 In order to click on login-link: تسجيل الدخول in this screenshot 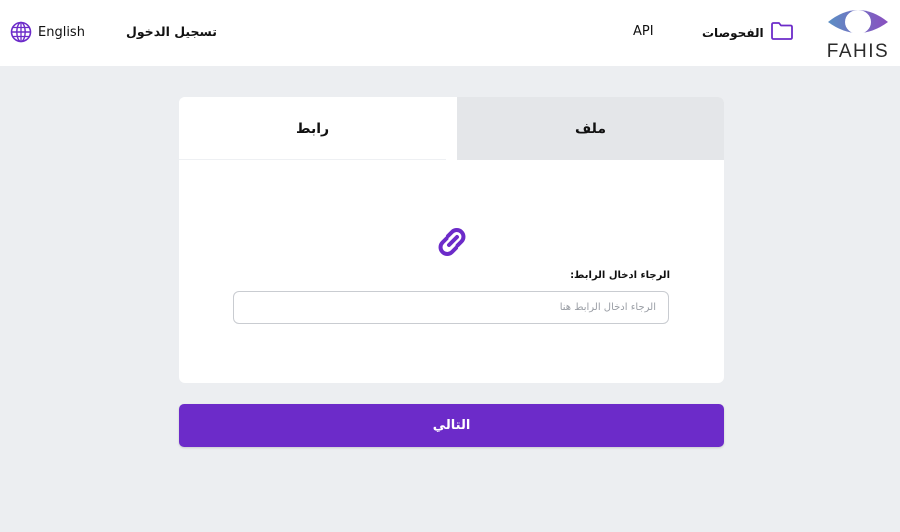, I will do `click(171, 31)`.